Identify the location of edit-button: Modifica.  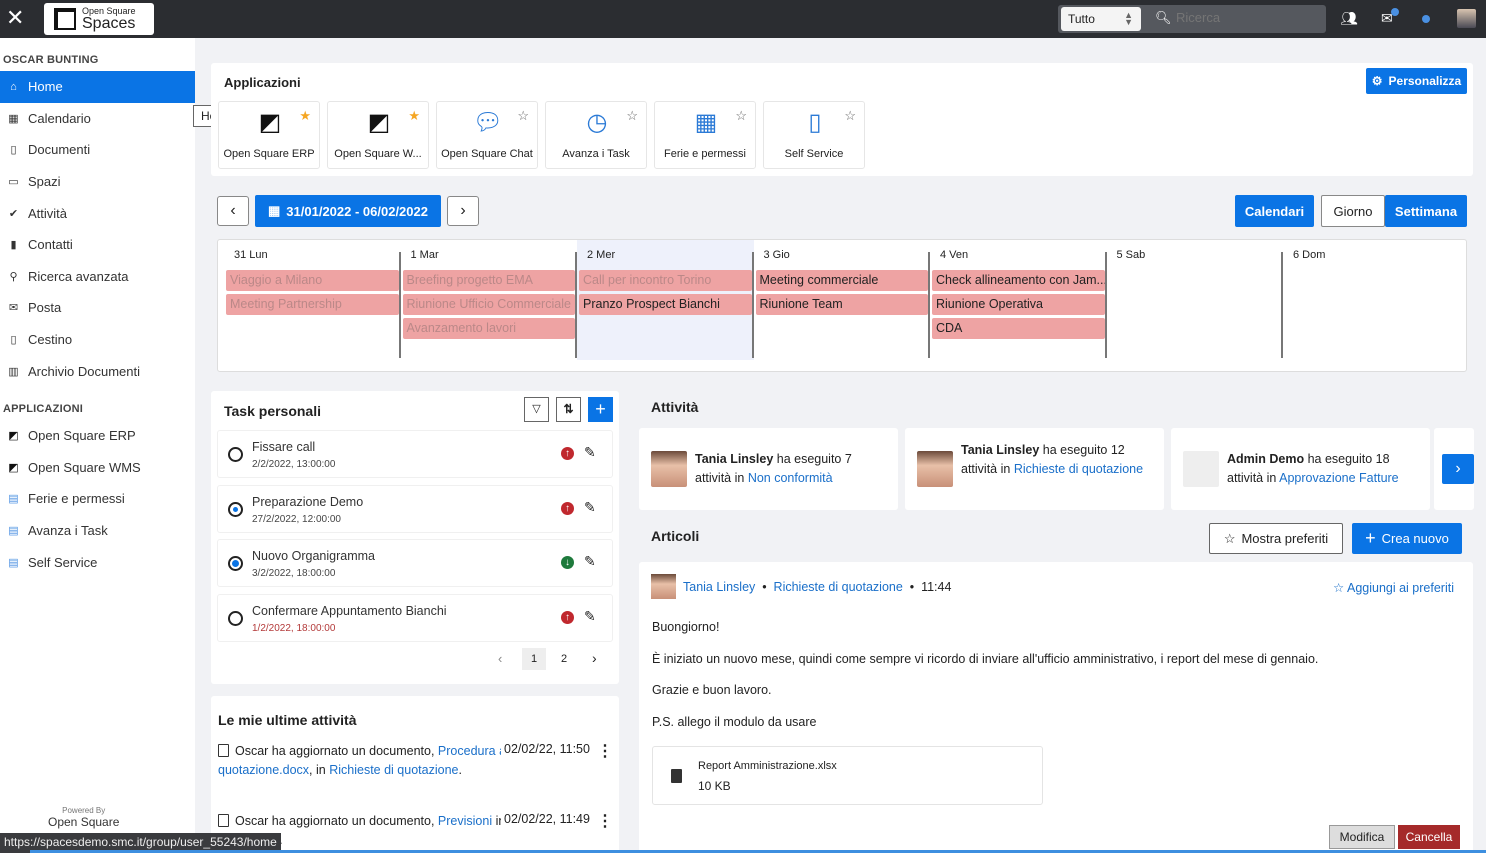
(1362, 837).